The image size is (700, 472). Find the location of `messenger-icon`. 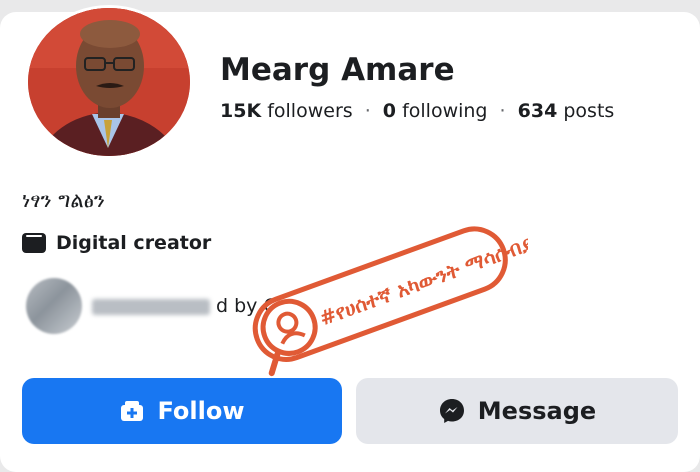

messenger-icon is located at coordinates (451, 411).